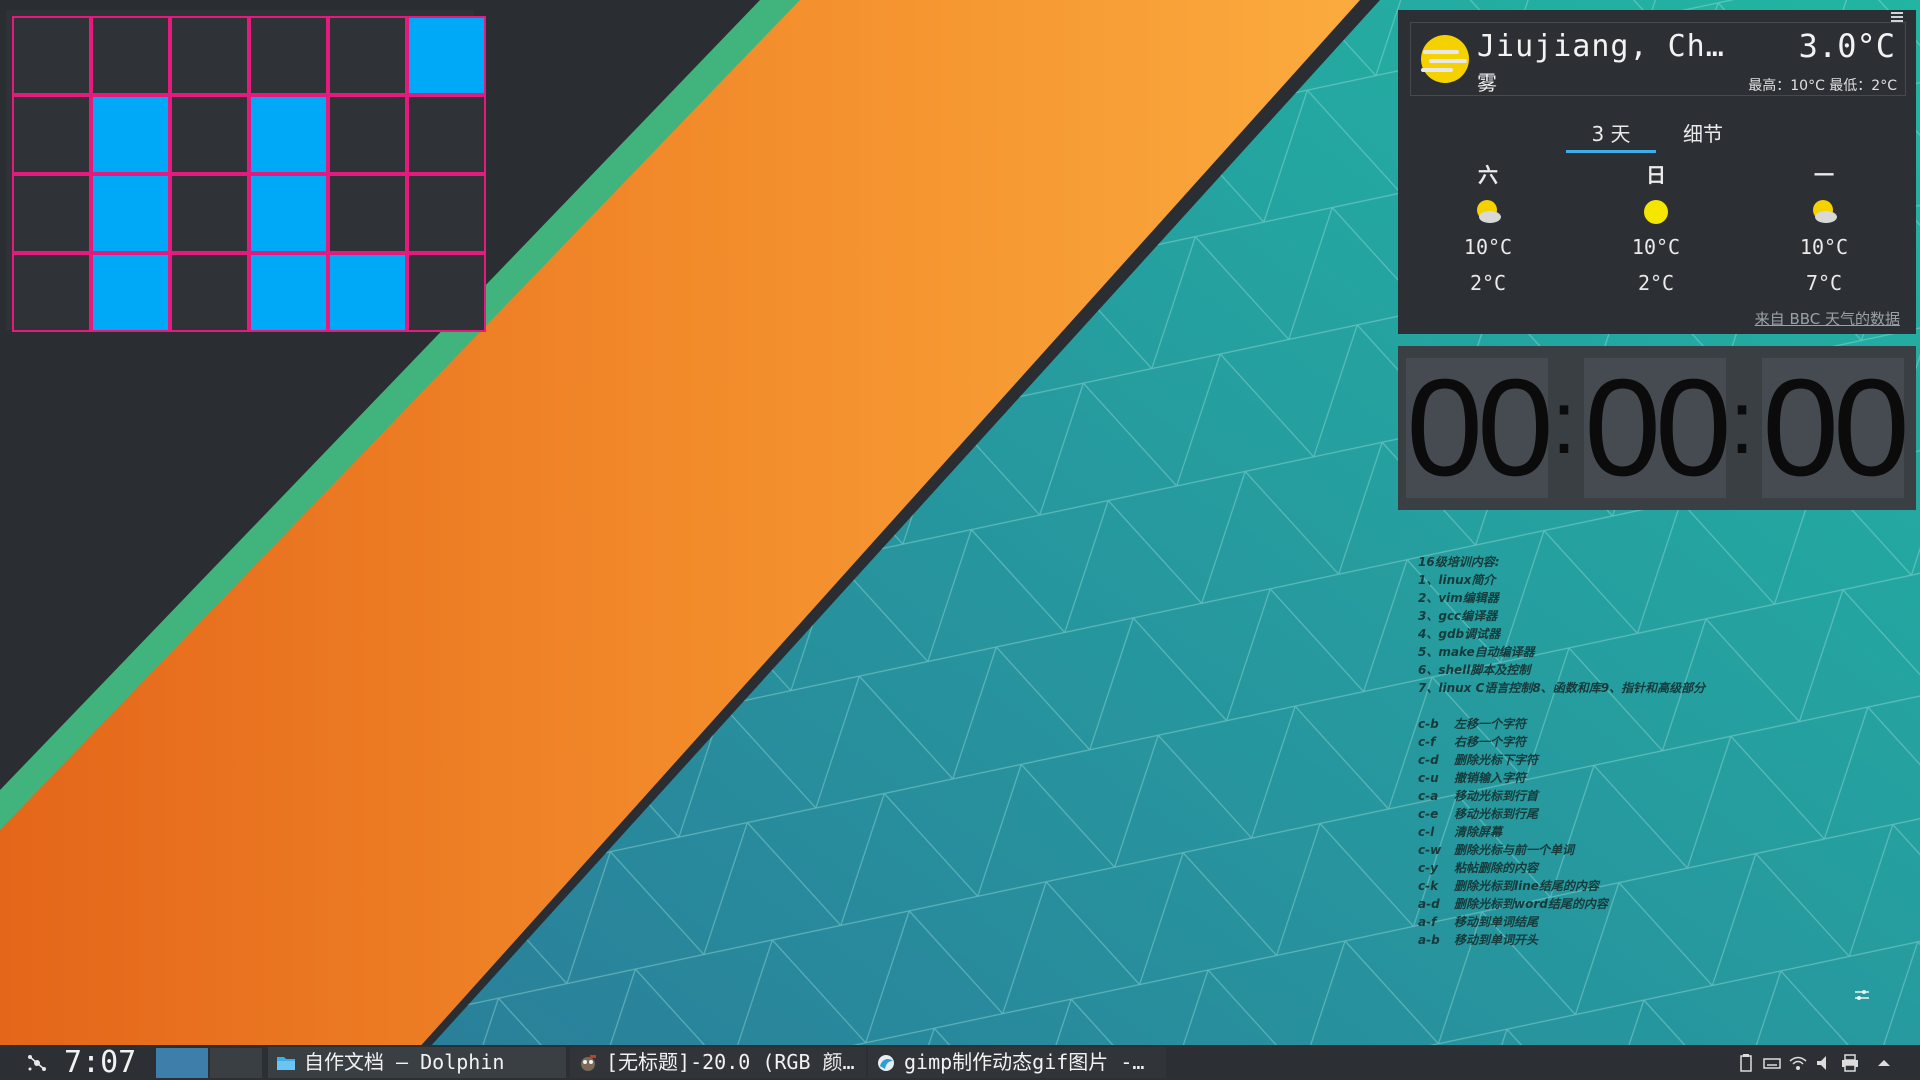 This screenshot has width=1920, height=1080. I want to click on shortcut-key: c-e, so click(1428, 814).